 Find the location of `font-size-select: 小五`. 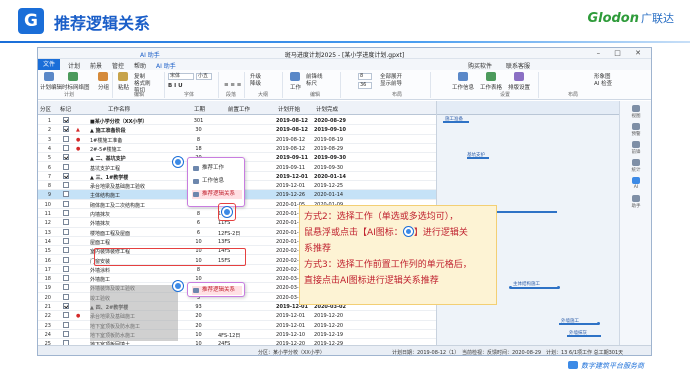

font-size-select: 小五 is located at coordinates (204, 76).